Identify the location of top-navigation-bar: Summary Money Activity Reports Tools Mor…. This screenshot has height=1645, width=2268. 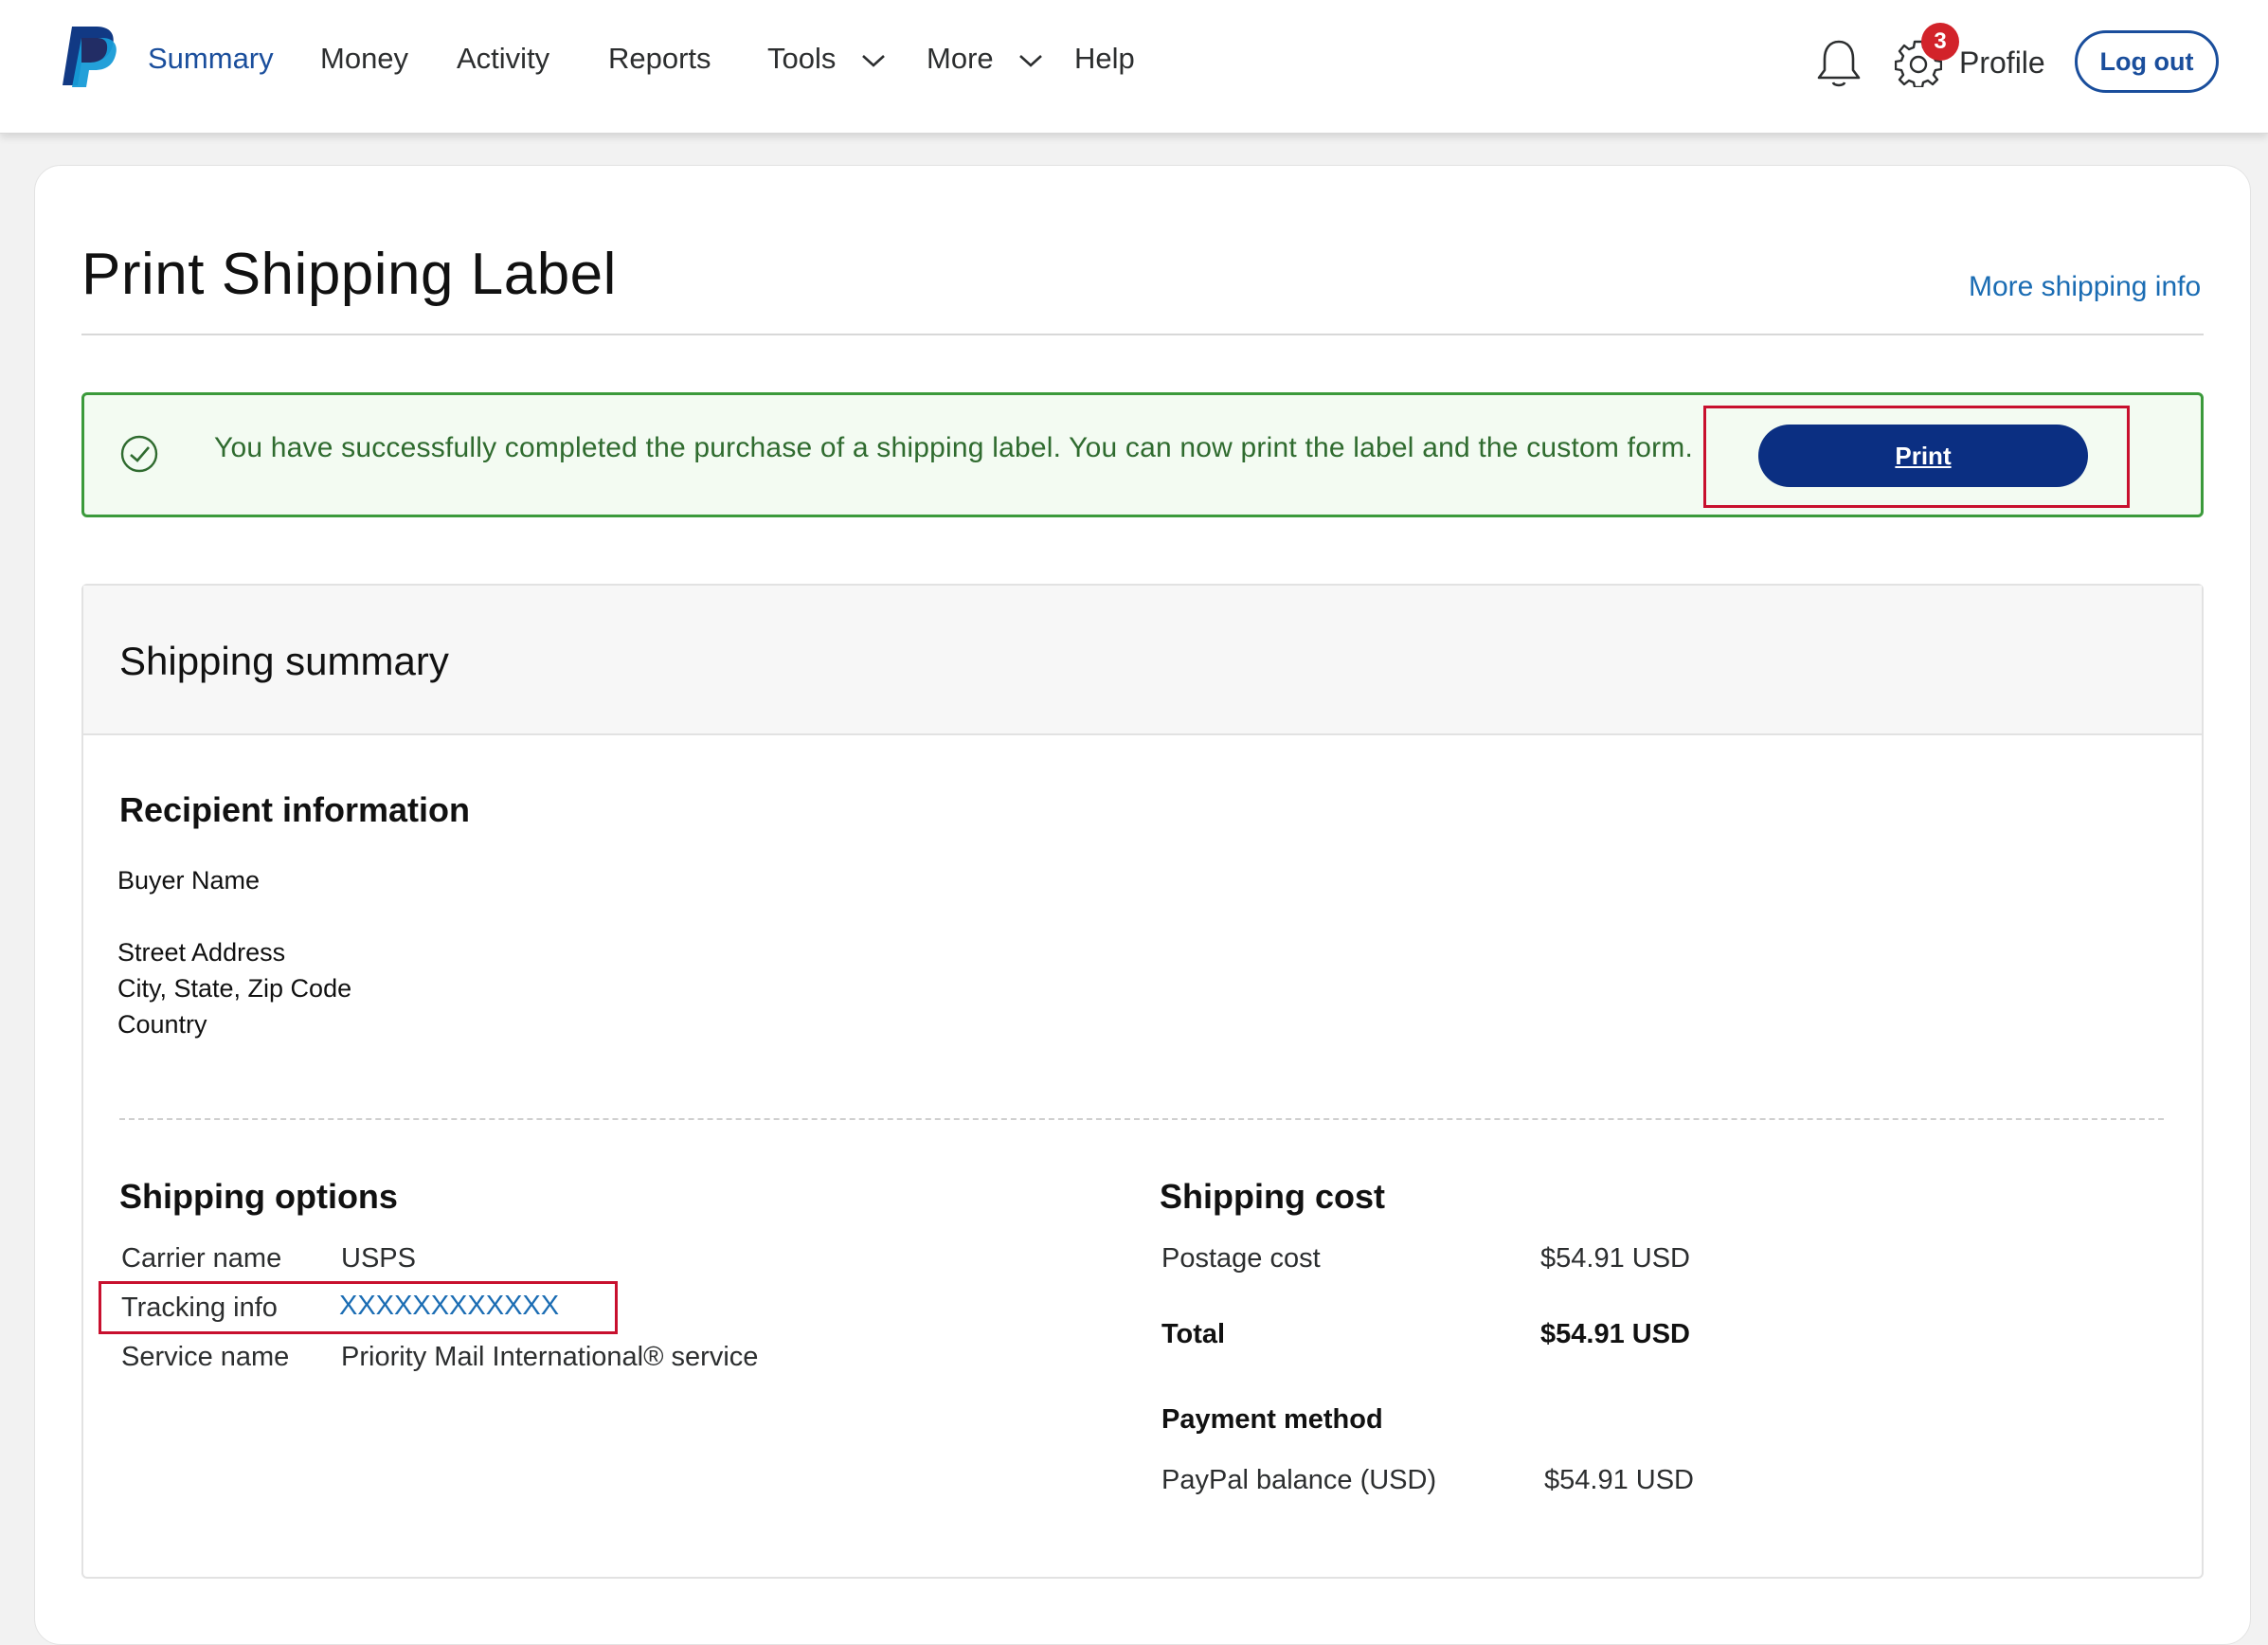
(1134, 67).